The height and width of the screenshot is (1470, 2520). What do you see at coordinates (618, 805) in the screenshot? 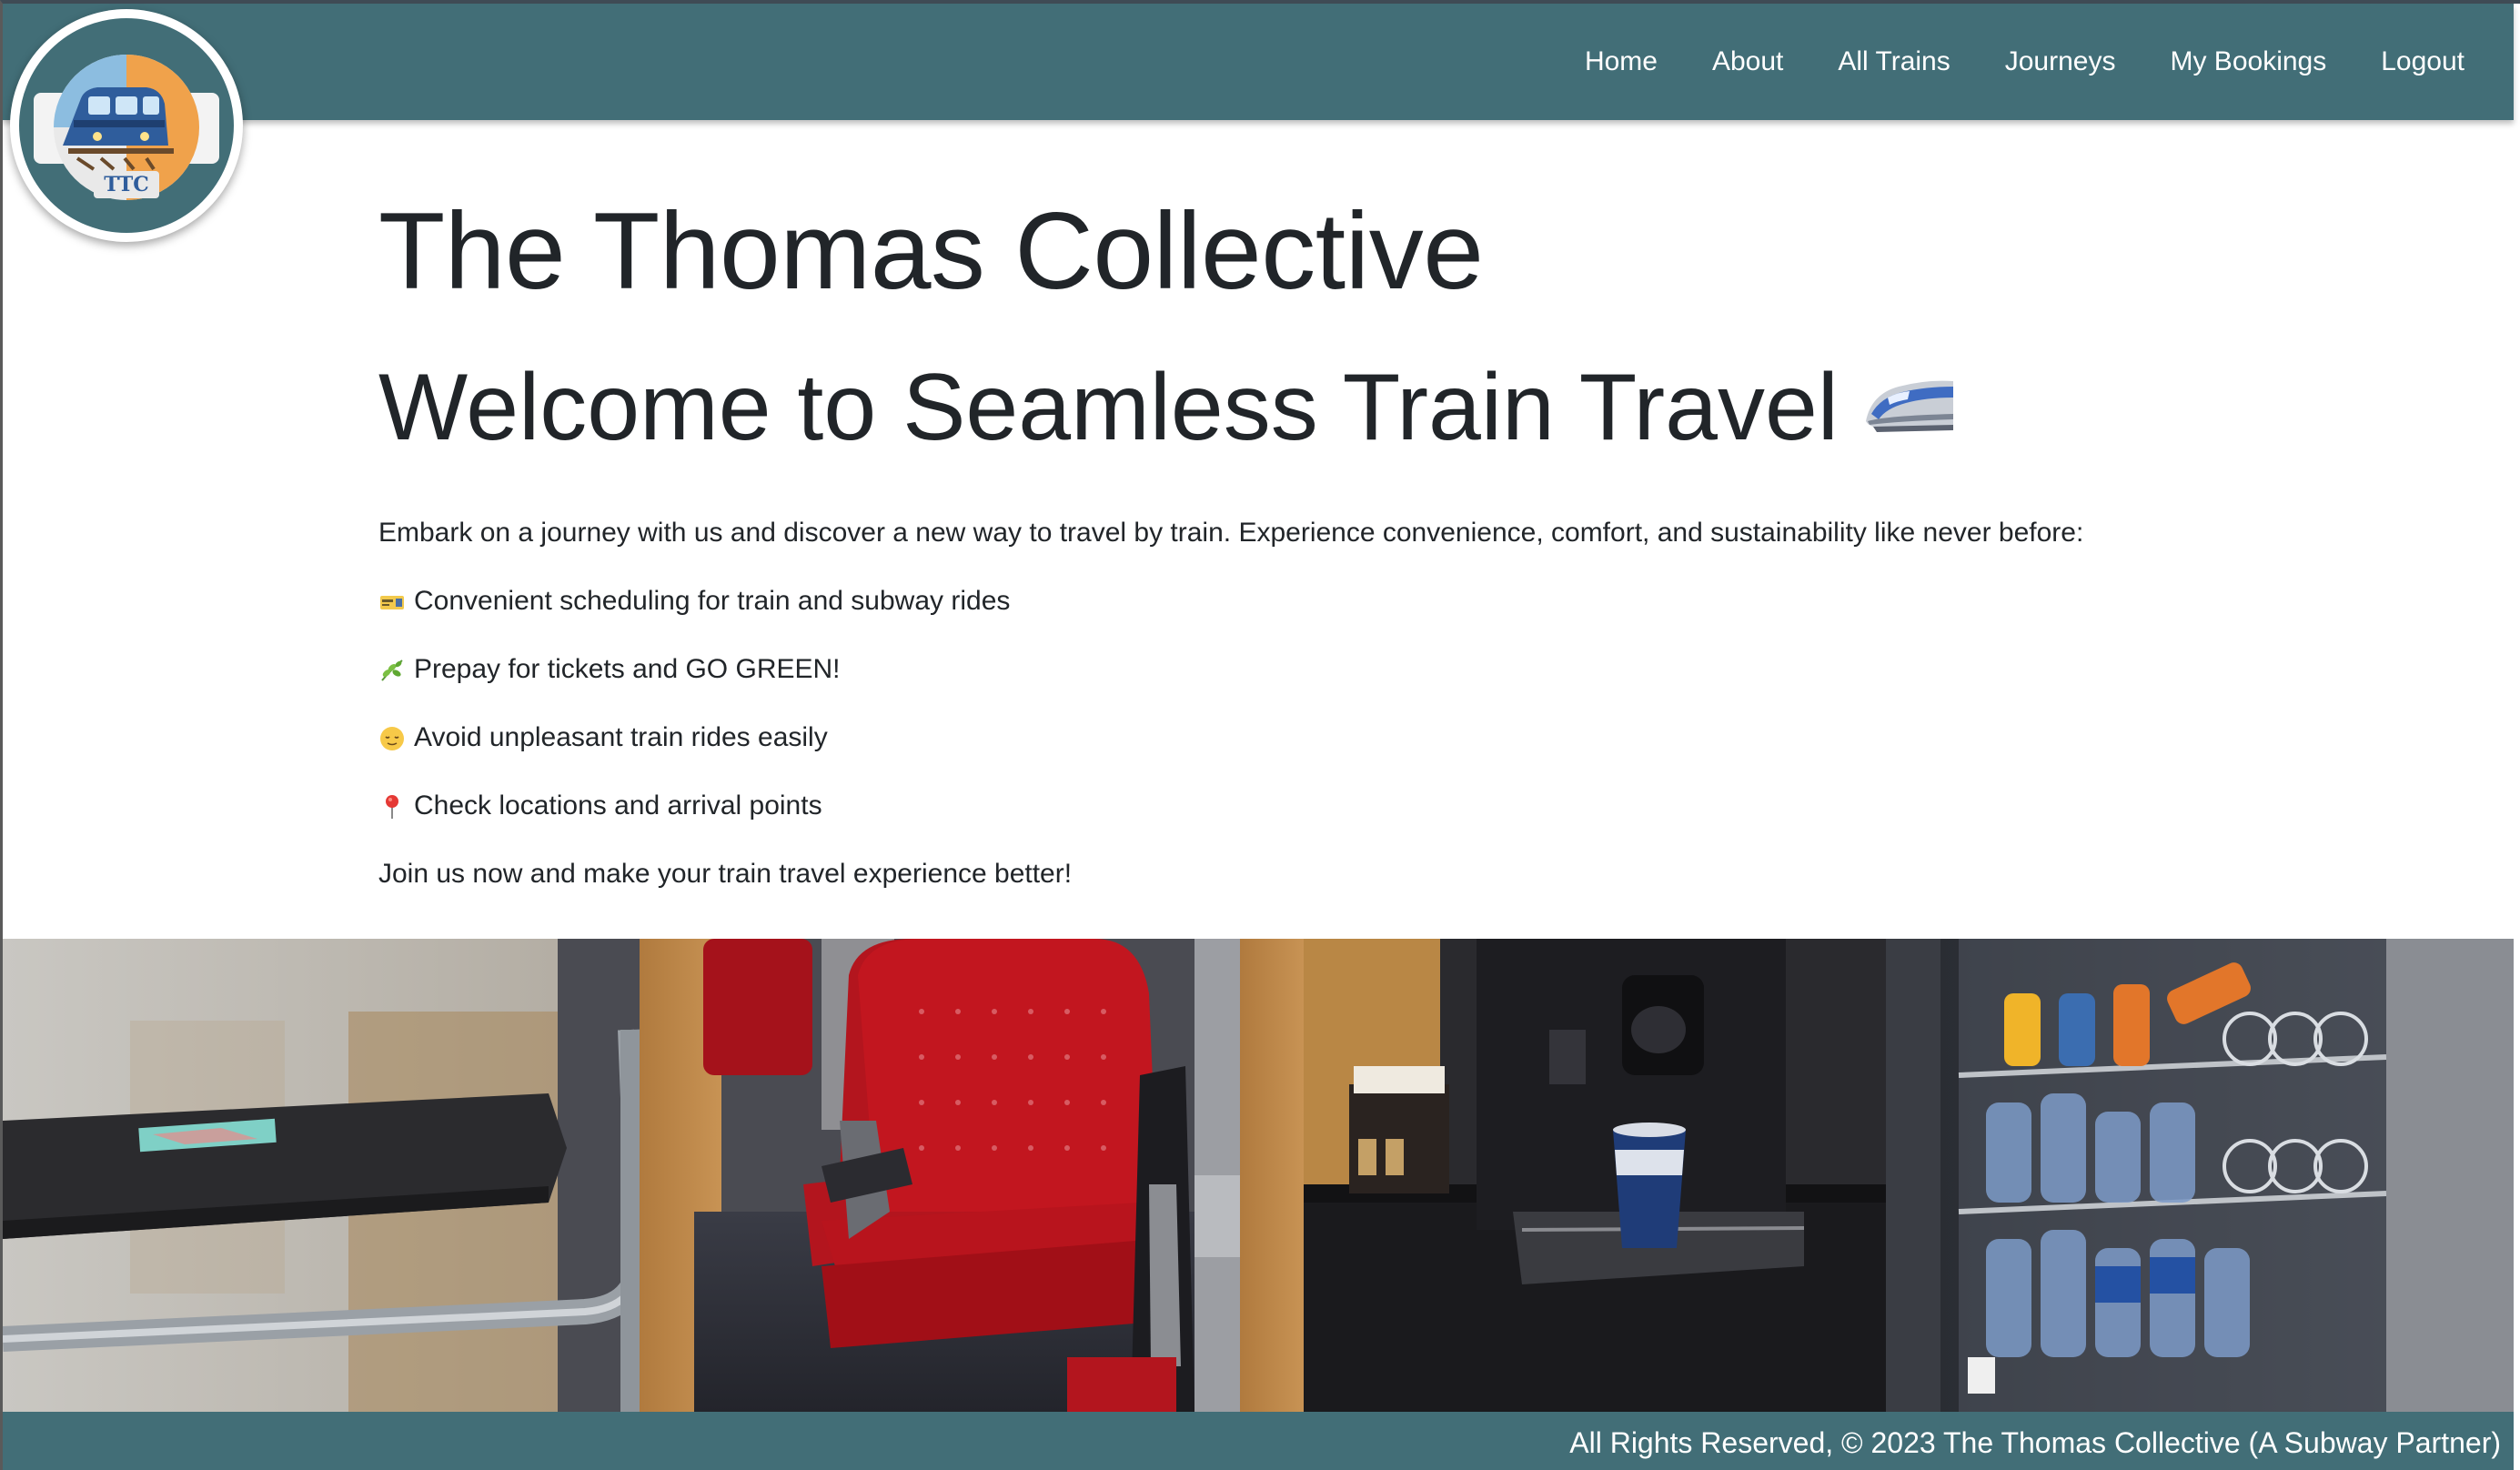
I see `feature-text: Check locations and arrival points` at bounding box center [618, 805].